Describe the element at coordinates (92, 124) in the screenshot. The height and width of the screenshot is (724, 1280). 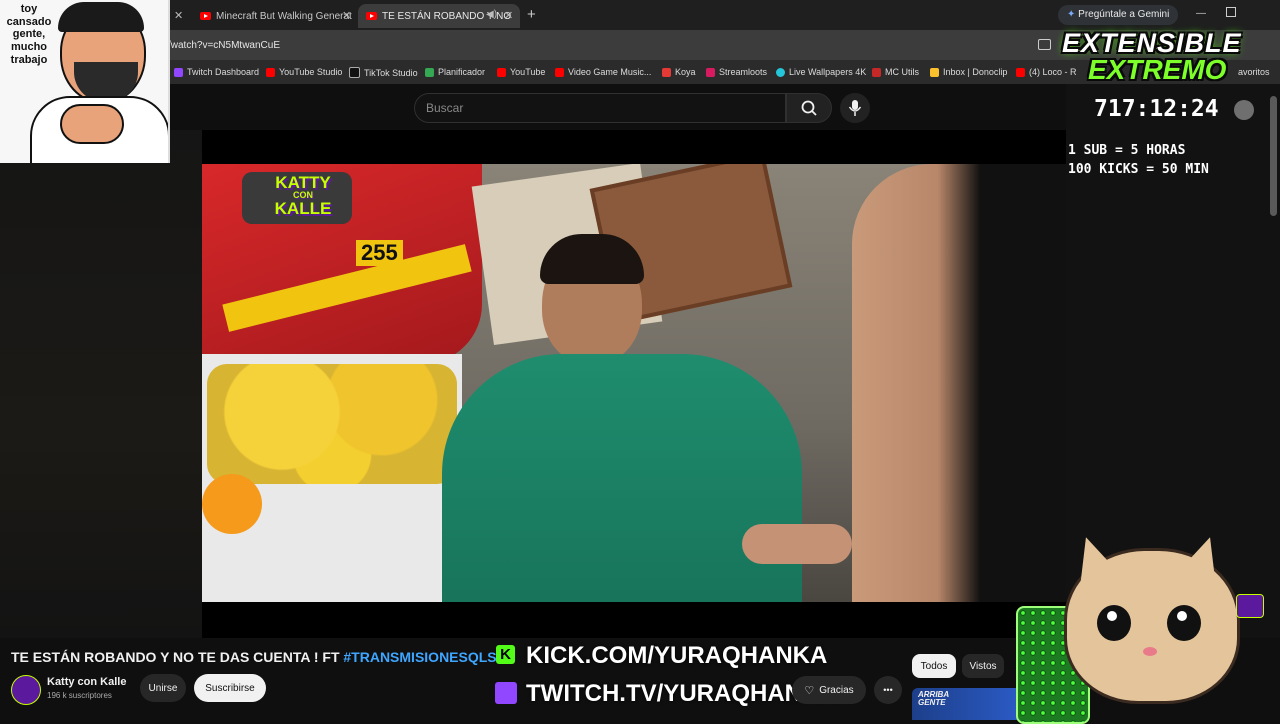
I see `cartoon-hand` at that location.